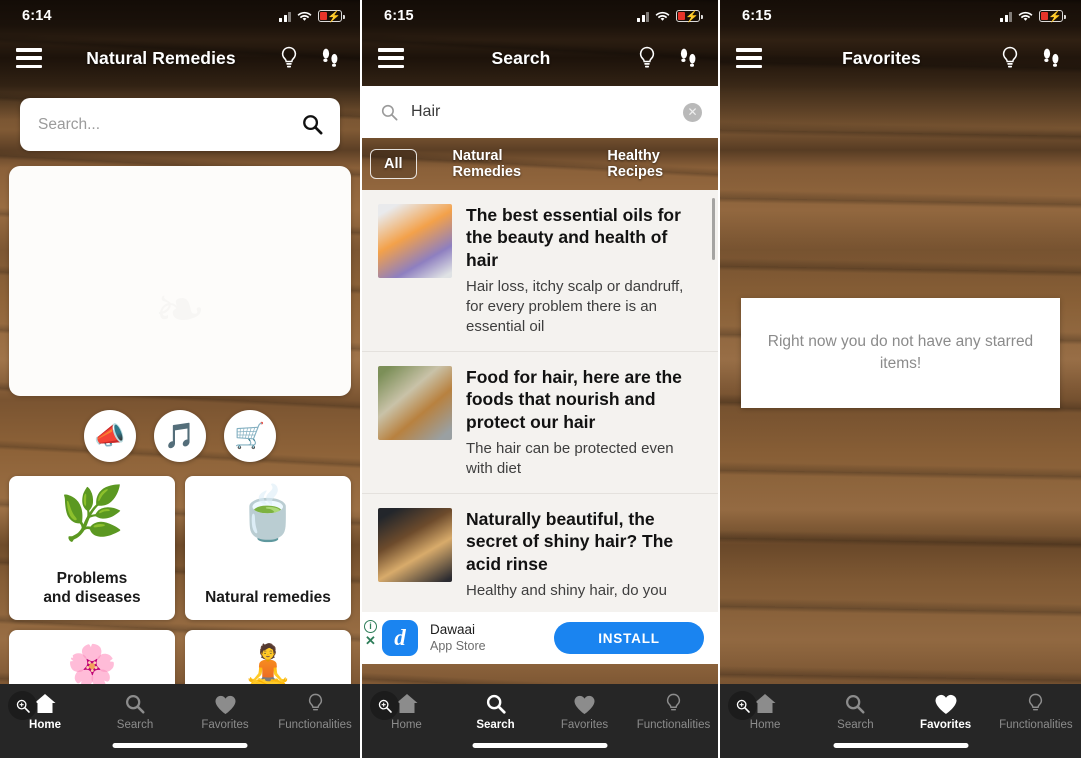  Describe the element at coordinates (540, 58) in the screenshot. I see `app-header: Search` at that location.